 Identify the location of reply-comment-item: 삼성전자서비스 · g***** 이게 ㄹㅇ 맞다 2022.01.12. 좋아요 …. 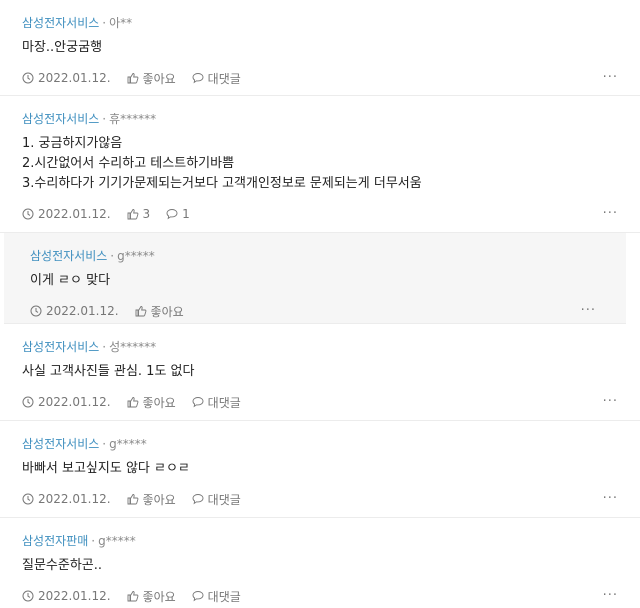
(315, 278).